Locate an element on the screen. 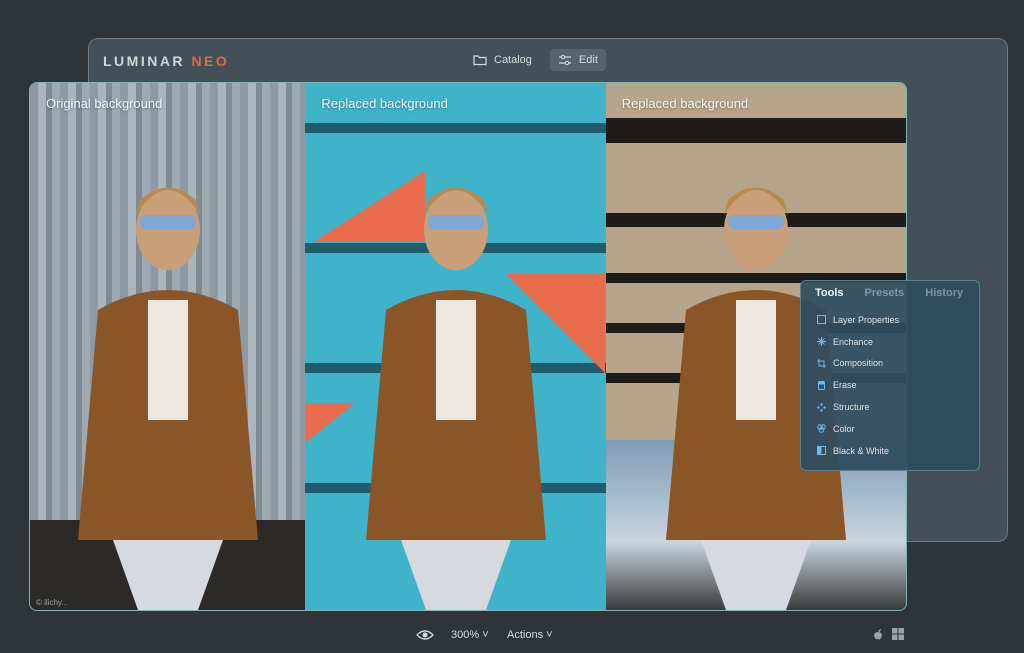  bottom-bar: 300% ˅ Actions ˅ is located at coordinates (512, 636).